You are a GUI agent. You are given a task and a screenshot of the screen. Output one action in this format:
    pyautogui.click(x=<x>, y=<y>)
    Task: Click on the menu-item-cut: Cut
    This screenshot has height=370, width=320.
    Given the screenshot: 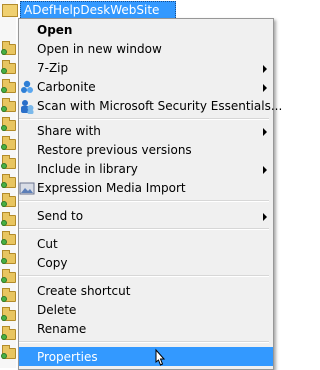 What is the action you would take?
    pyautogui.click(x=146, y=243)
    